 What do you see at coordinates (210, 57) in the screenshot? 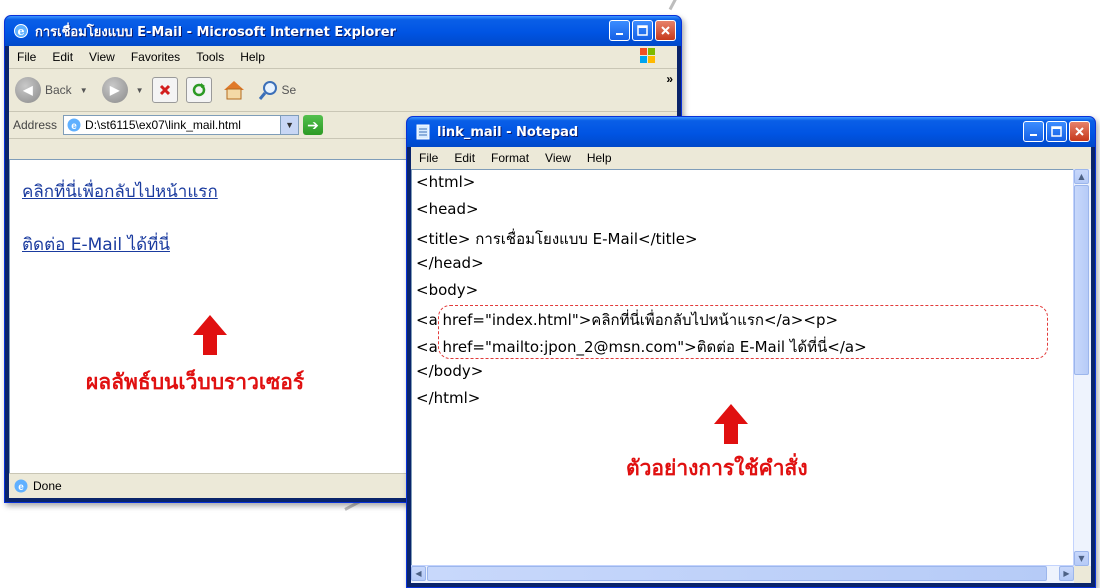
I see `ie-menu-tools: Tools` at bounding box center [210, 57].